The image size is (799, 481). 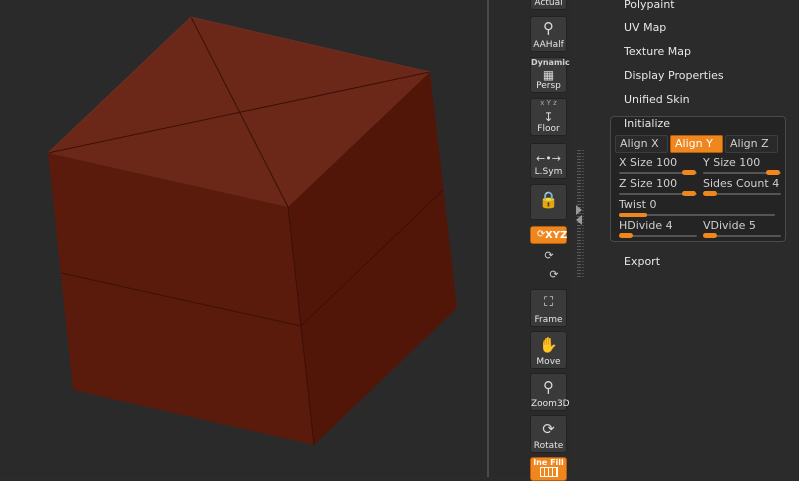 What do you see at coordinates (548, 172) in the screenshot?
I see `lsym-label: L.Sym` at bounding box center [548, 172].